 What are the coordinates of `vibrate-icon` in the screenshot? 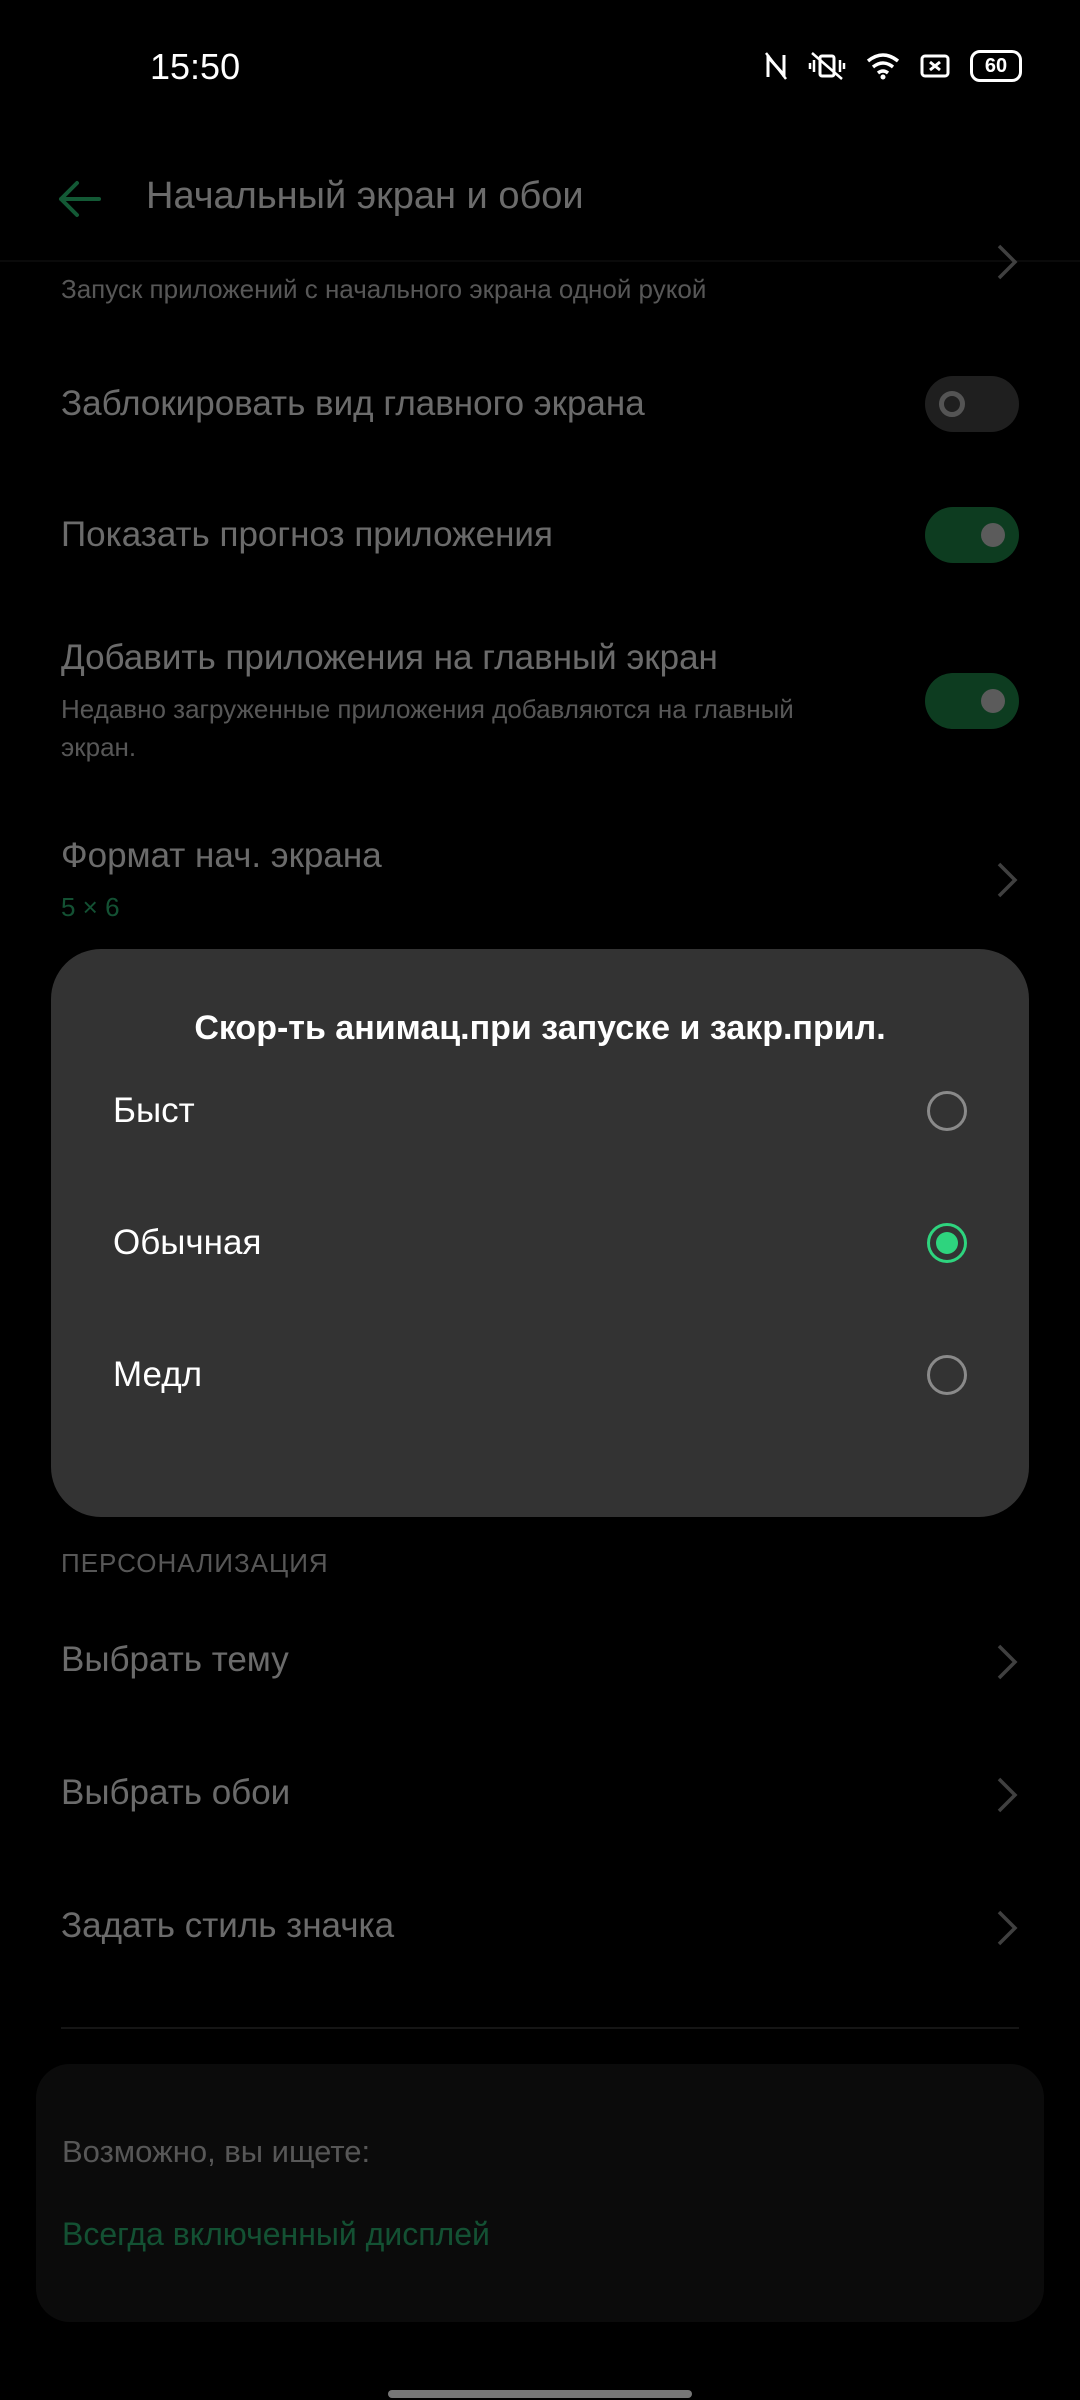 It's located at (827, 66).